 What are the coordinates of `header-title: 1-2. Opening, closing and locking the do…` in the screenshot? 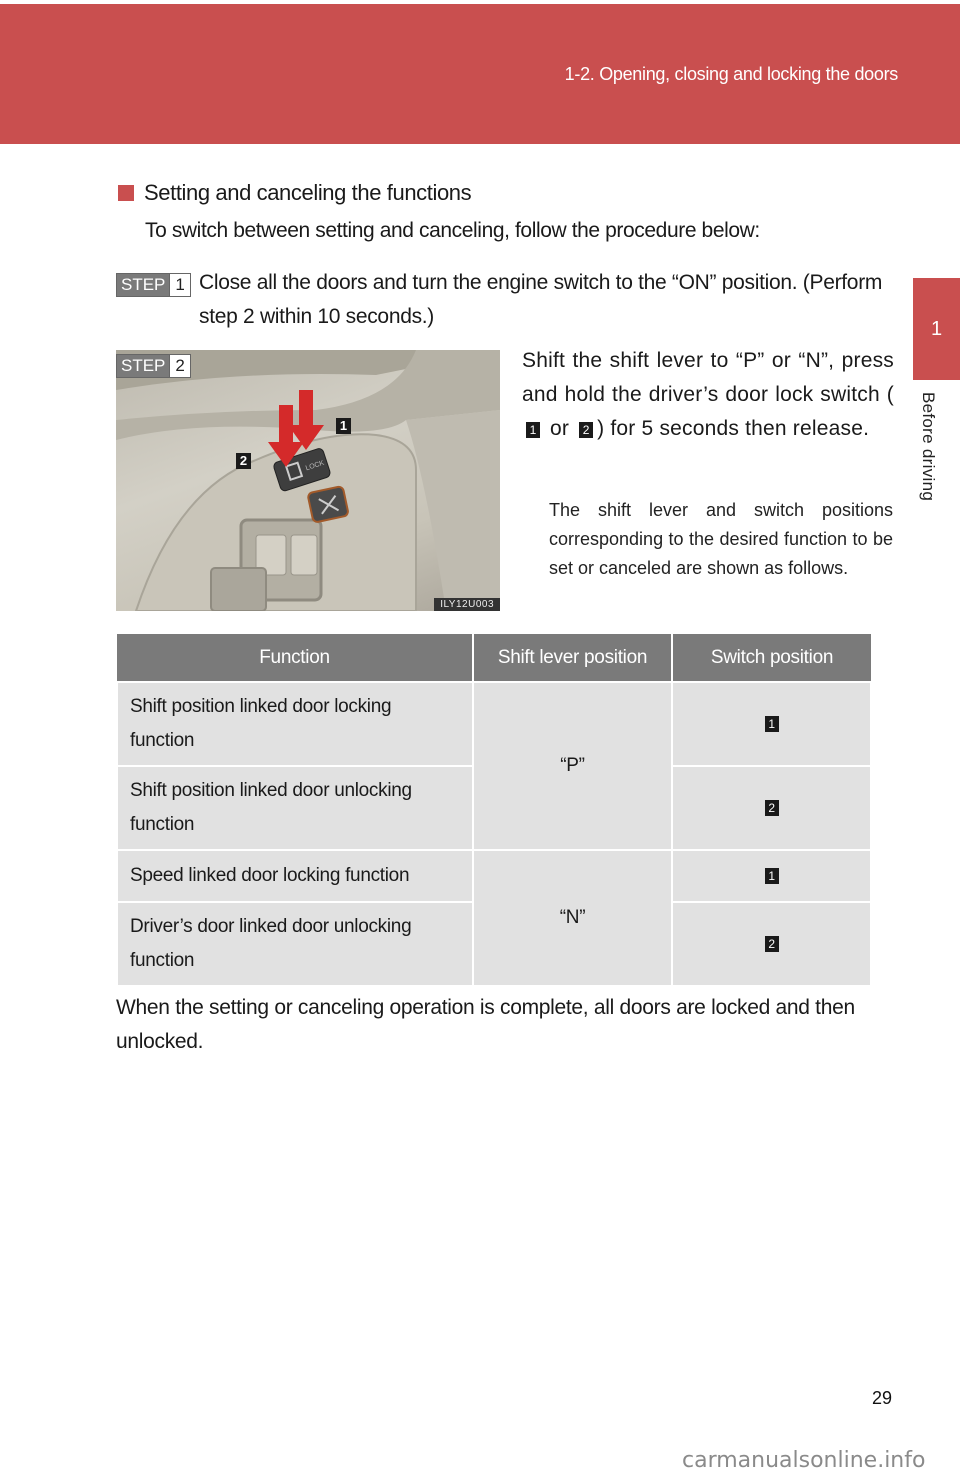 It's located at (731, 74).